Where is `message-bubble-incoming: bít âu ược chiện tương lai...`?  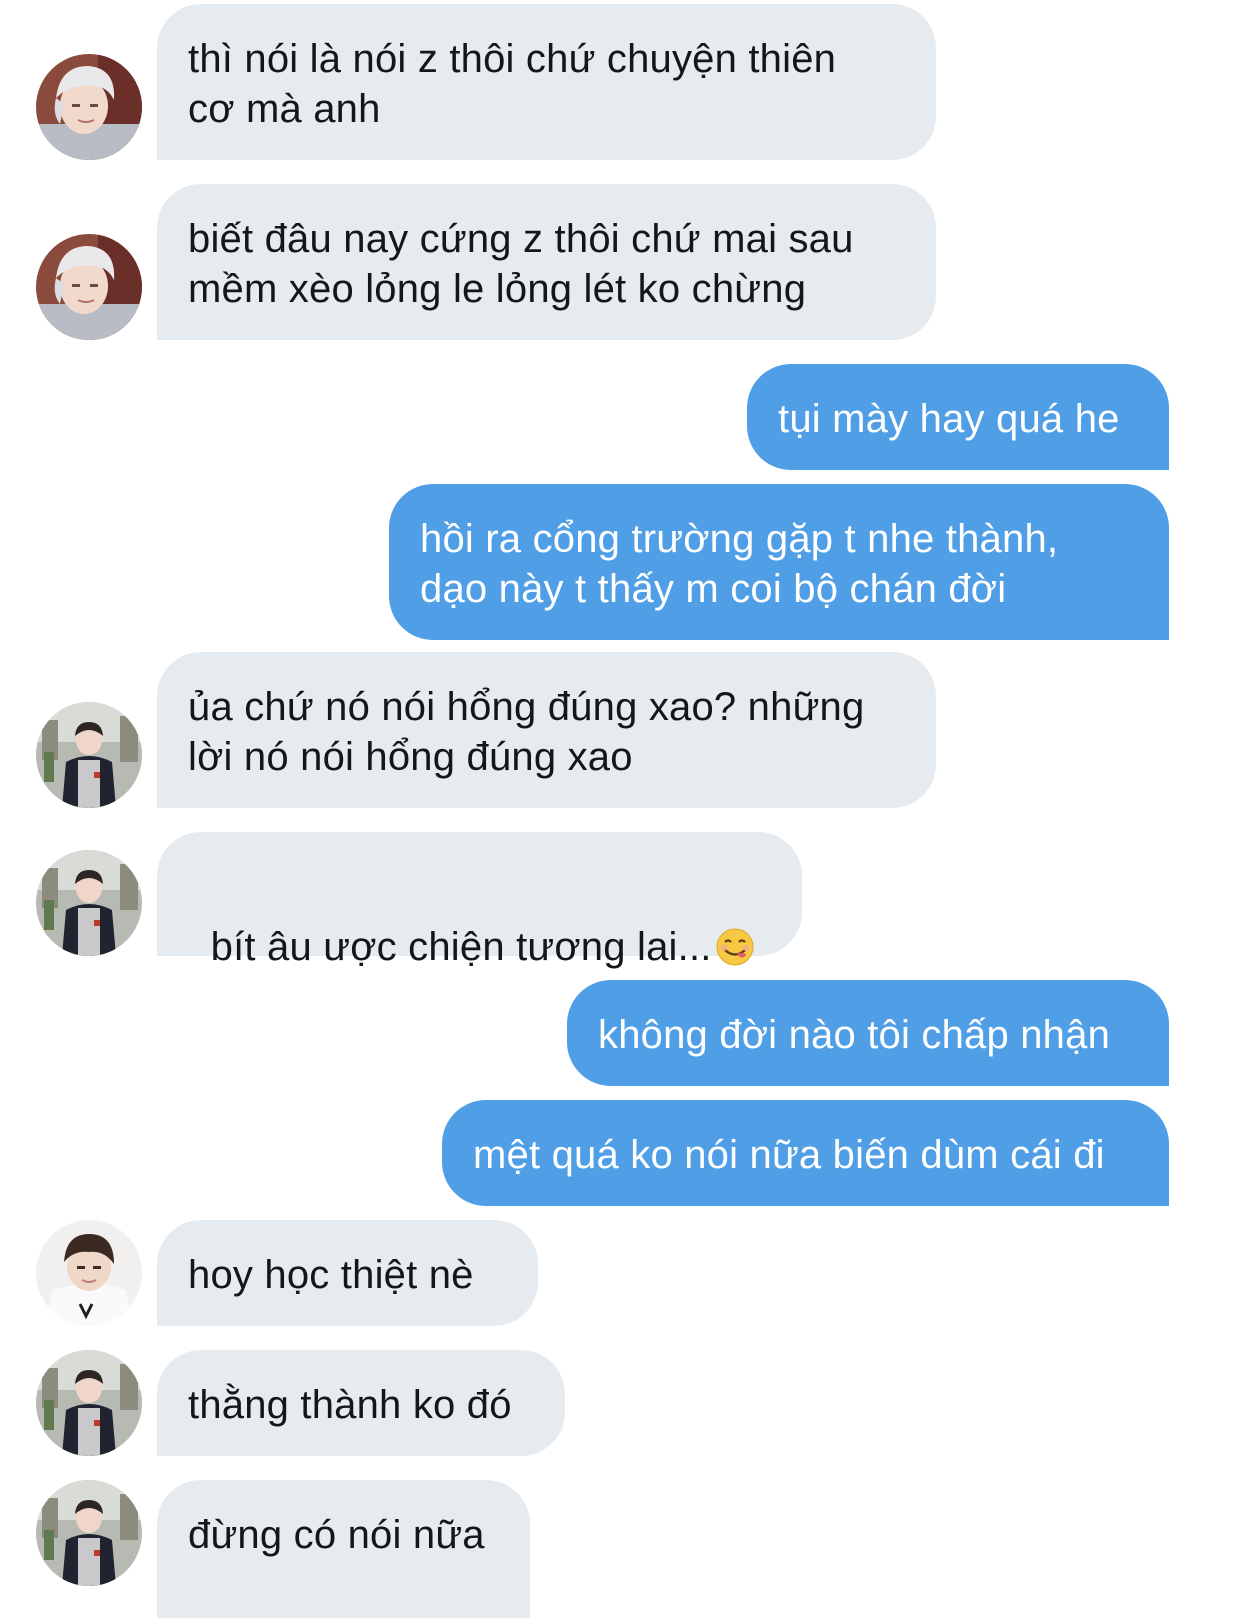
message-bubble-incoming: bít âu ược chiện tương lai... is located at coordinates (479, 900).